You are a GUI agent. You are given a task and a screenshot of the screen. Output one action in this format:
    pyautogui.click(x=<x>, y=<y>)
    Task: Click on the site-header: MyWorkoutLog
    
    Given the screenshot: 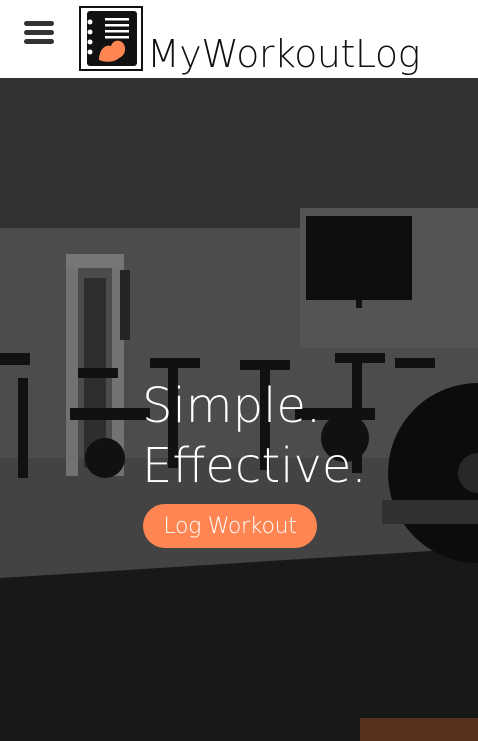 What is the action you would take?
    pyautogui.click(x=239, y=39)
    